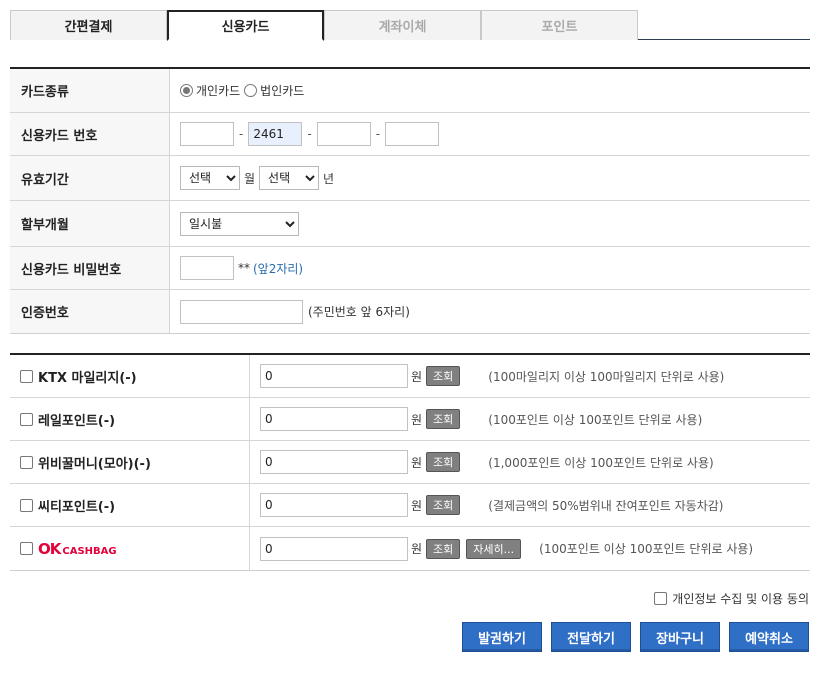  I want to click on expiry-label: 유효기간, so click(90, 178).